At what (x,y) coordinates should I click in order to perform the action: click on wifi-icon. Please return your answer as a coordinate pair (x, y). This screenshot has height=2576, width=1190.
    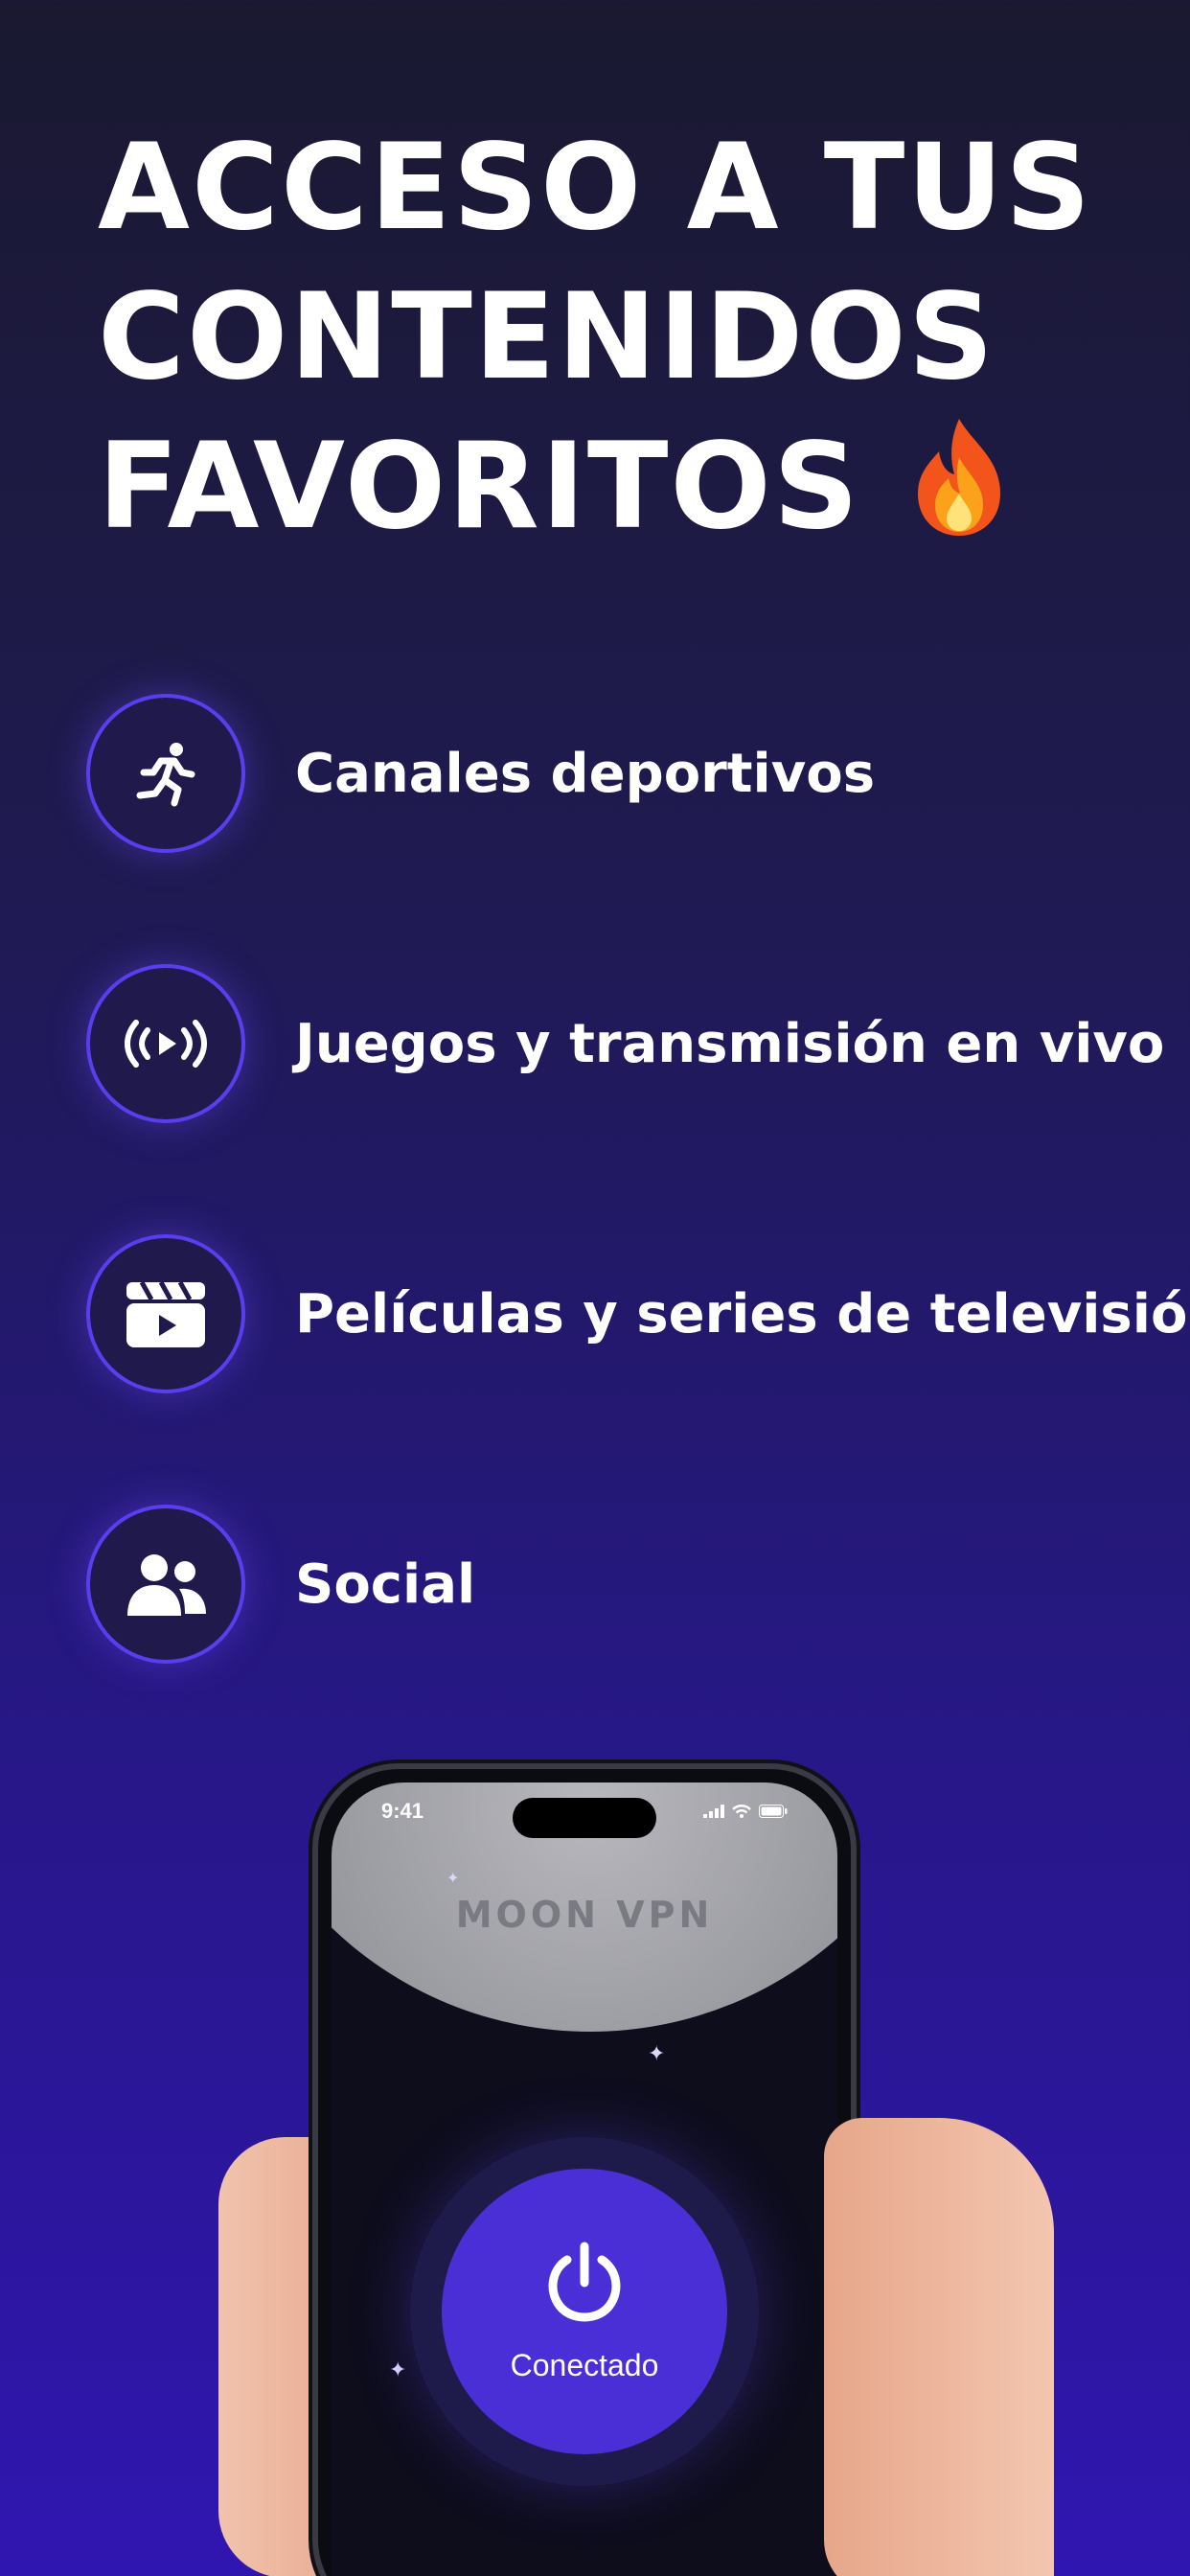
    Looking at the image, I should click on (742, 1811).